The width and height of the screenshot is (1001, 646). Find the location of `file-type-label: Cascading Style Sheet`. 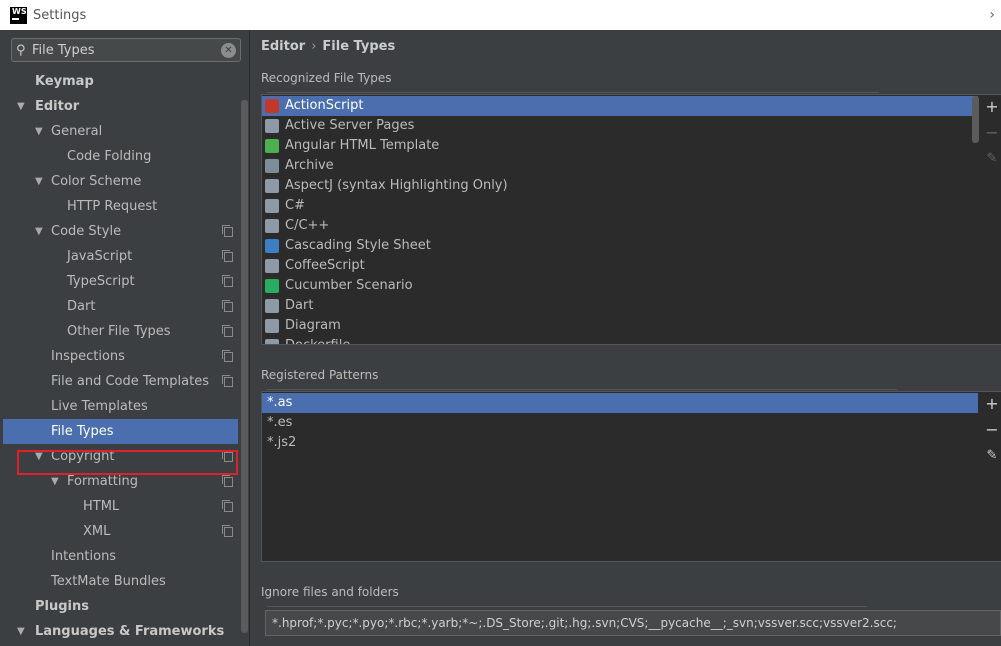

file-type-label: Cascading Style Sheet is located at coordinates (358, 245).